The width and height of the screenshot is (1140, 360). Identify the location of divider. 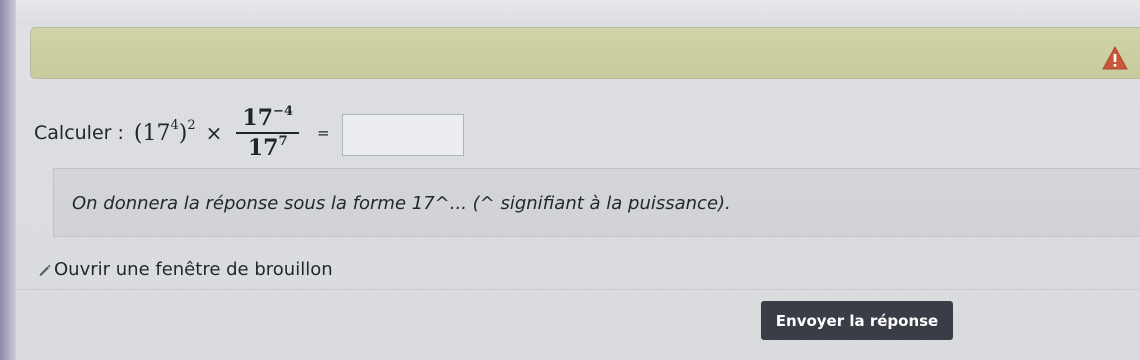
(578, 289).